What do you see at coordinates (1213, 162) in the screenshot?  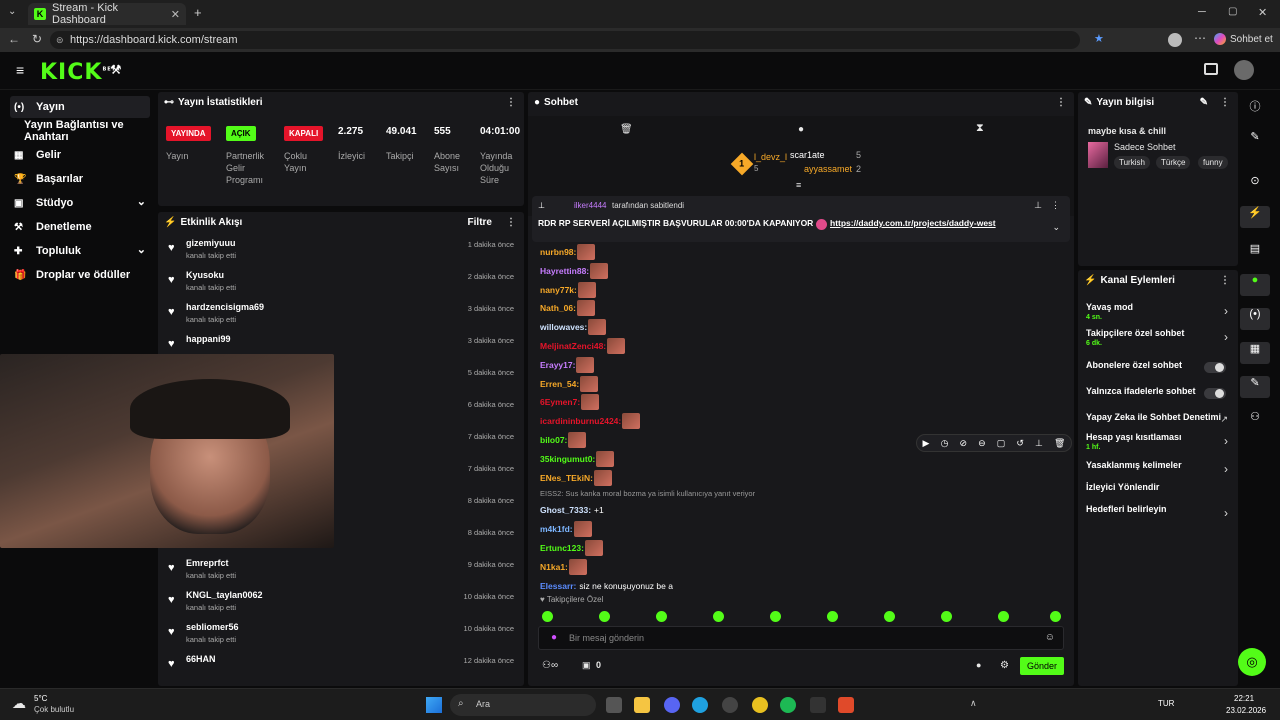 I see `tag: funny` at bounding box center [1213, 162].